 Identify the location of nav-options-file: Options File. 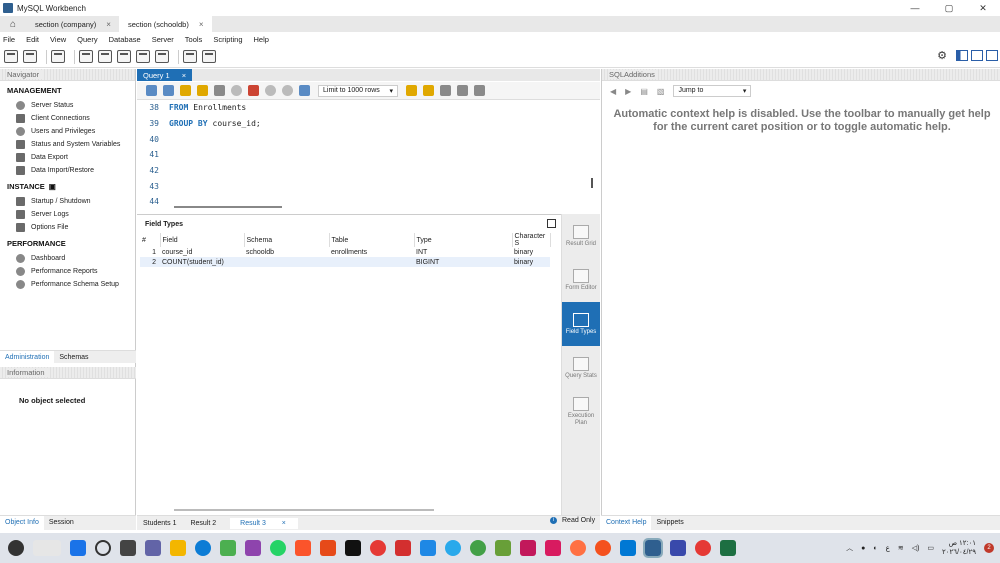
(67, 227).